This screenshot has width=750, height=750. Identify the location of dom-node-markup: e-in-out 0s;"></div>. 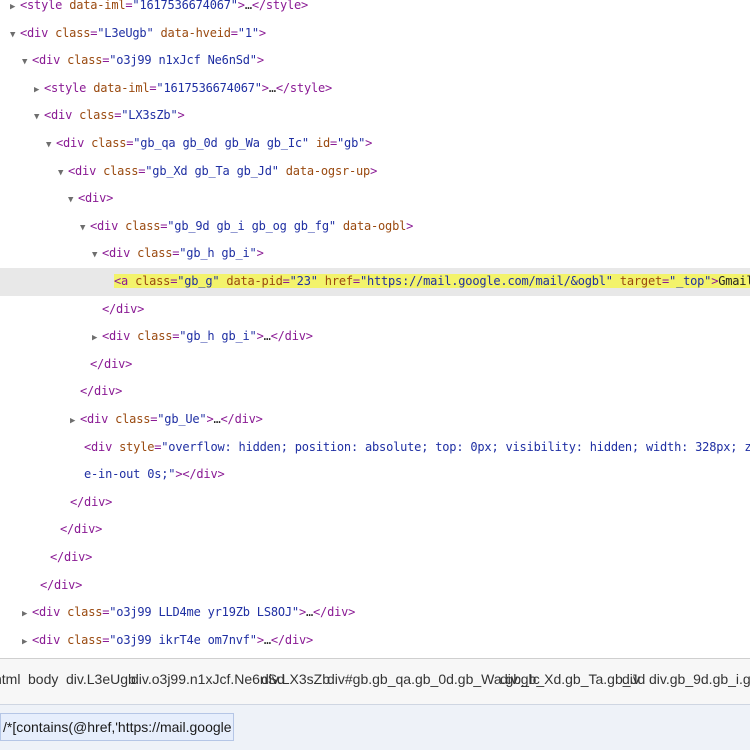
(154, 474).